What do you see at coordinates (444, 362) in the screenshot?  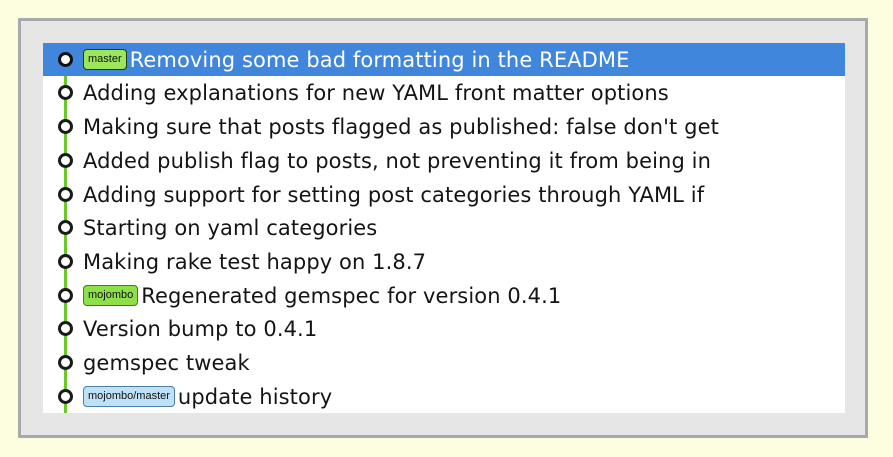 I see `commit-row: gemspec tweak` at bounding box center [444, 362].